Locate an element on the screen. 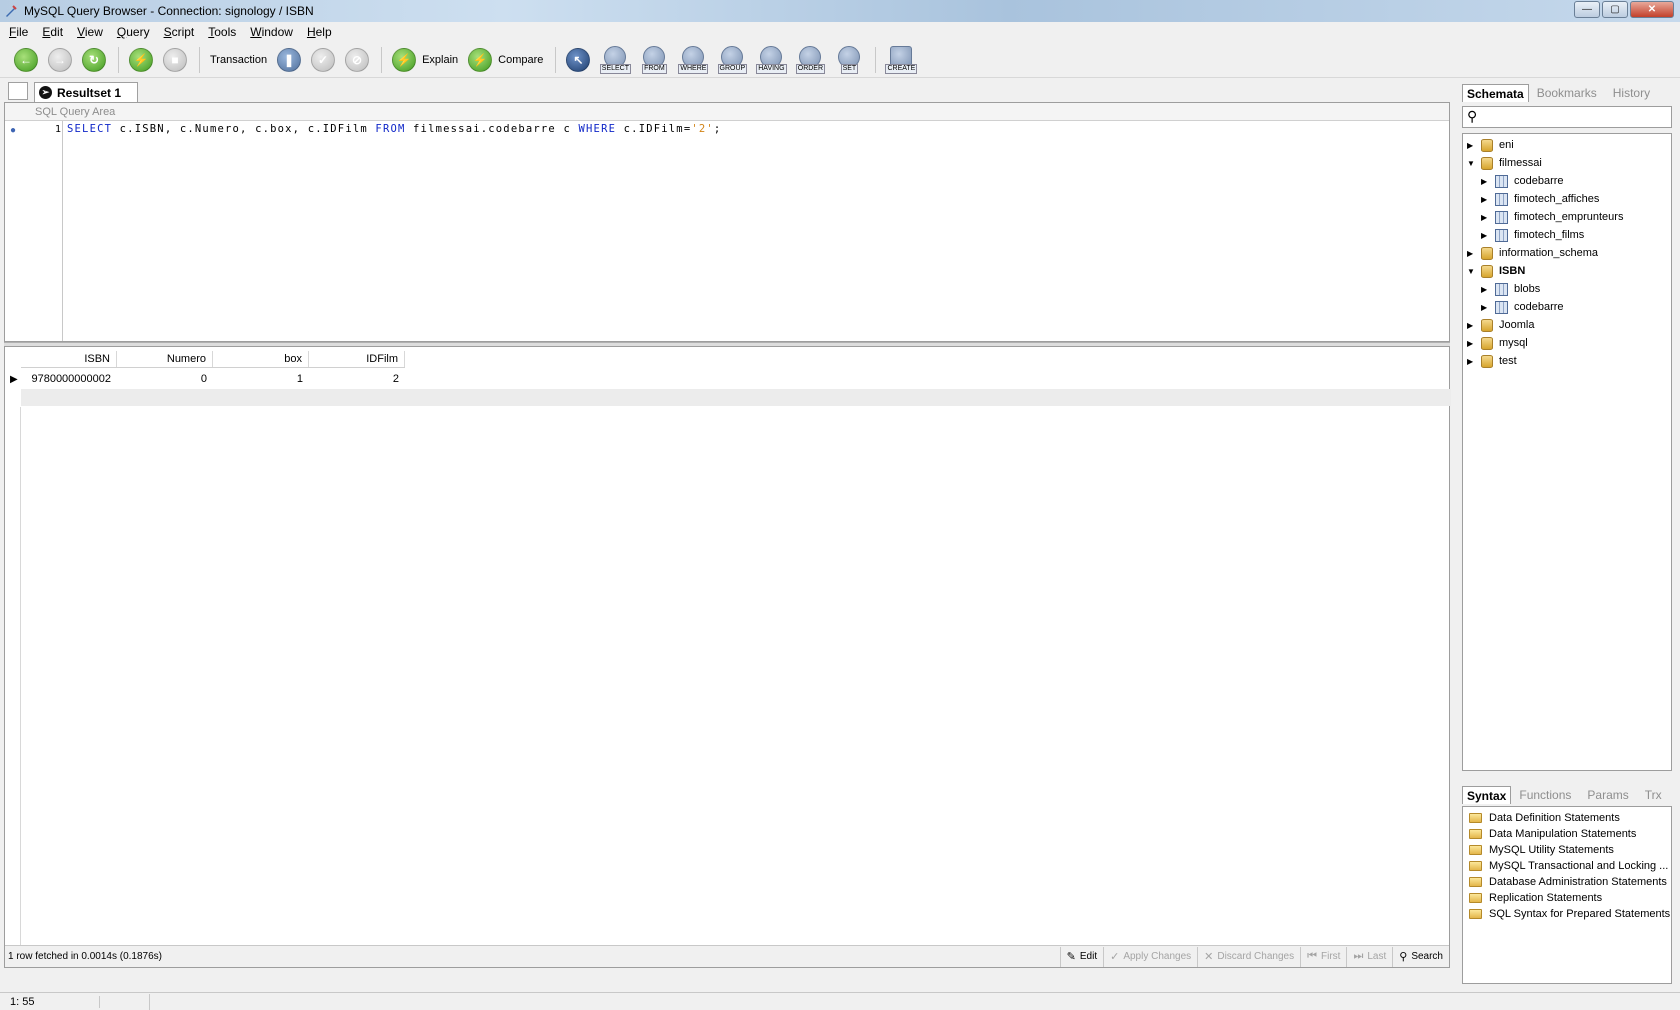 The height and width of the screenshot is (1010, 1680). execute-button: ⚡ is located at coordinates (141, 59).